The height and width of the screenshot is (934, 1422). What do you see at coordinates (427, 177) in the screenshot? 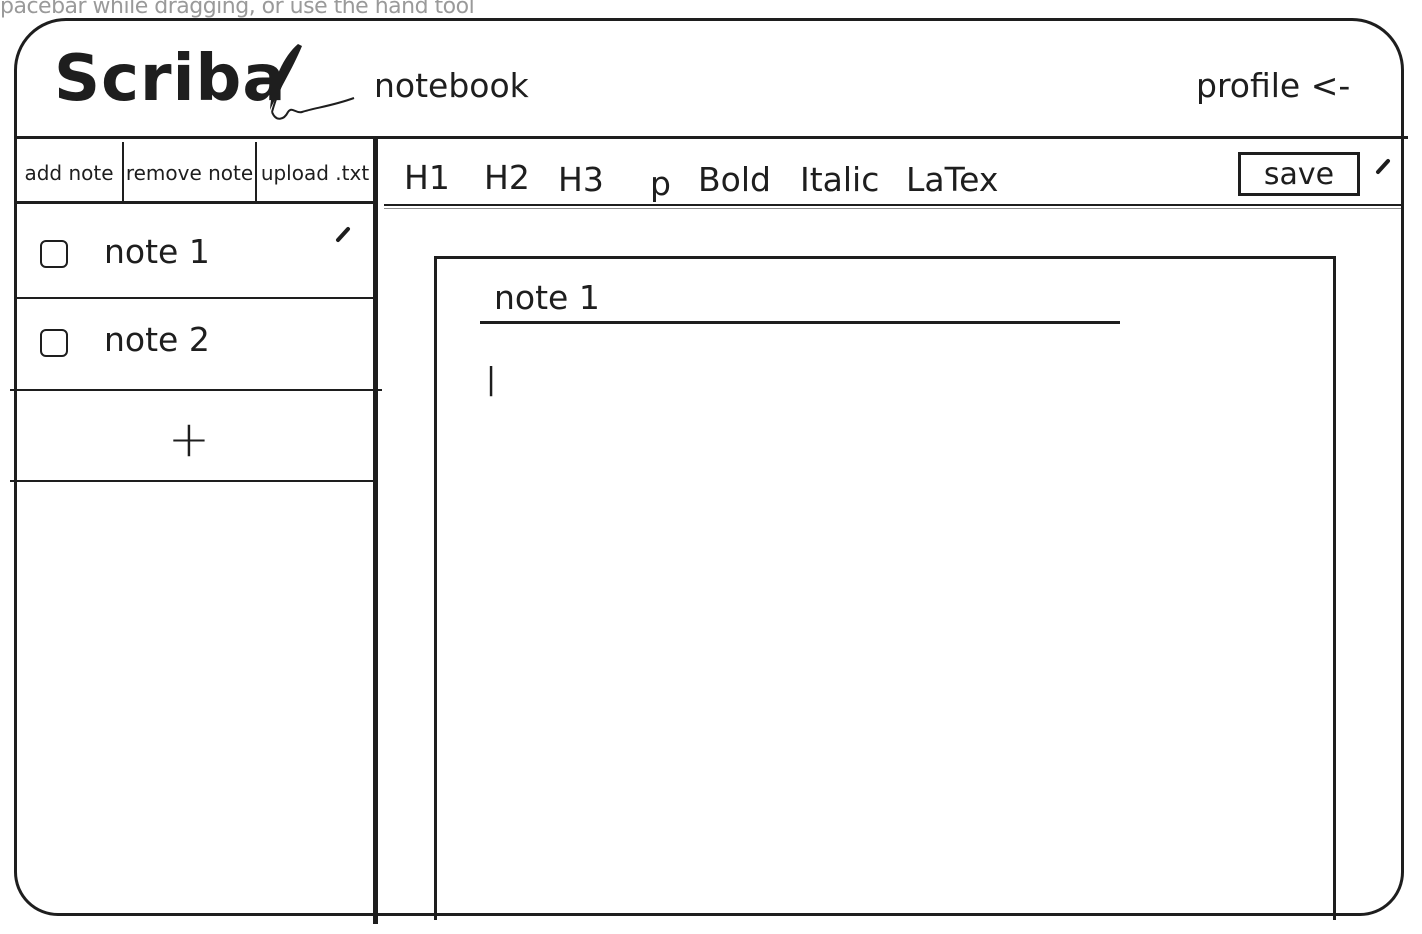
I see `format-h1-button: H1` at bounding box center [427, 177].